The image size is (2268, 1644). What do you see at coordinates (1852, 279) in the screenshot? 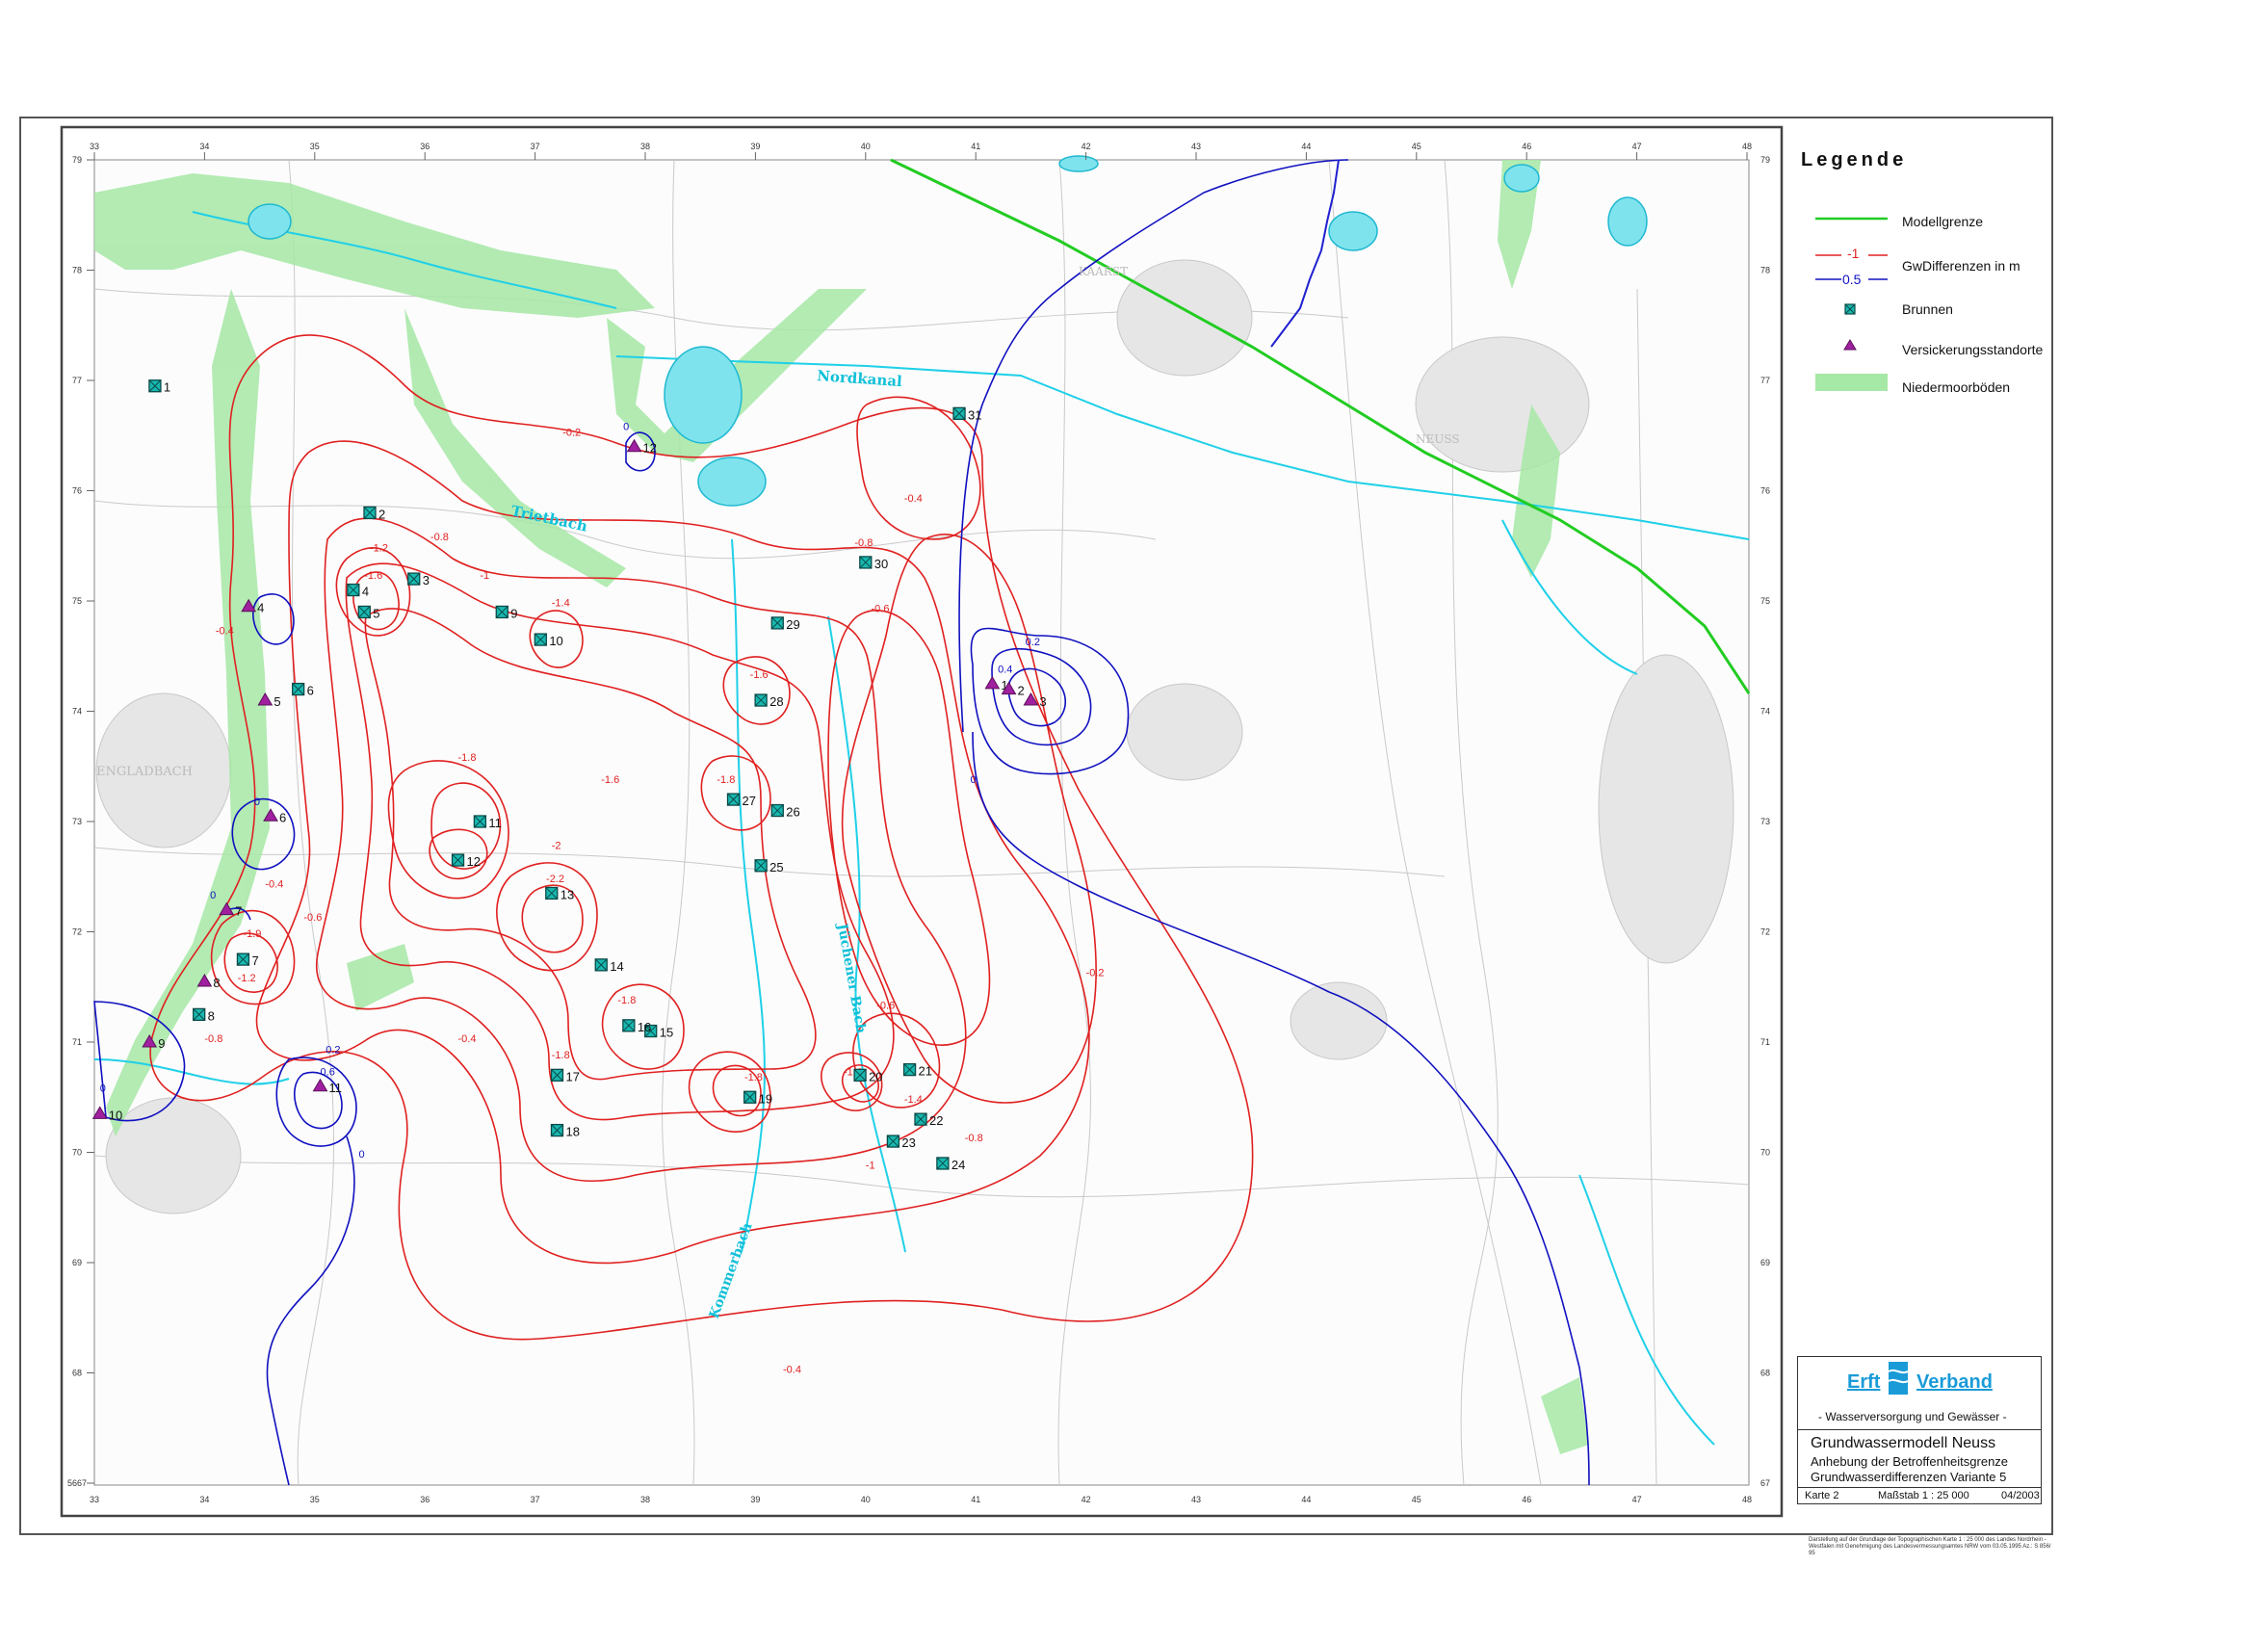
I see `legend-sample-blue: 0.5` at bounding box center [1852, 279].